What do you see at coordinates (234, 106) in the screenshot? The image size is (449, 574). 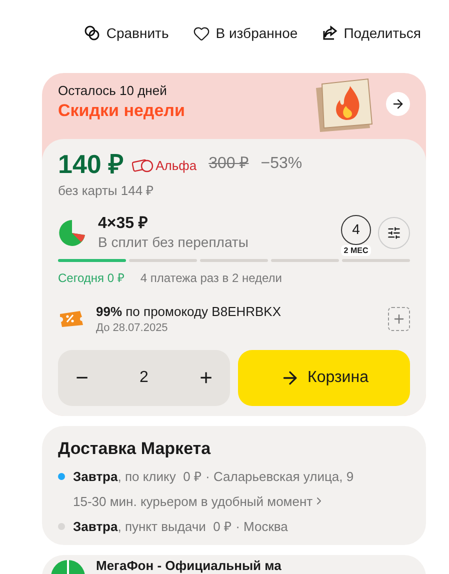 I see `promo-banner: Осталось 10 дней Скидки недели` at bounding box center [234, 106].